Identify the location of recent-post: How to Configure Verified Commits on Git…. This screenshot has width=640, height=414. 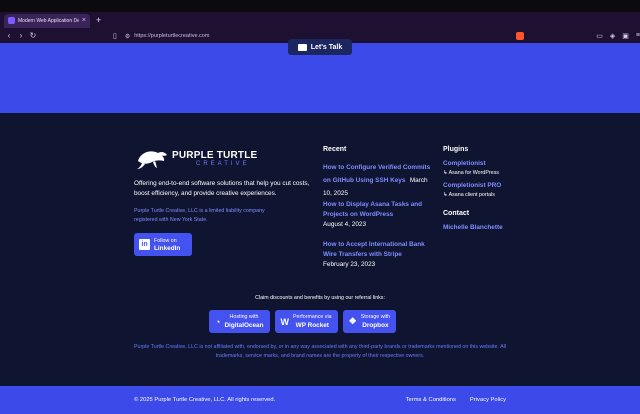
(378, 179).